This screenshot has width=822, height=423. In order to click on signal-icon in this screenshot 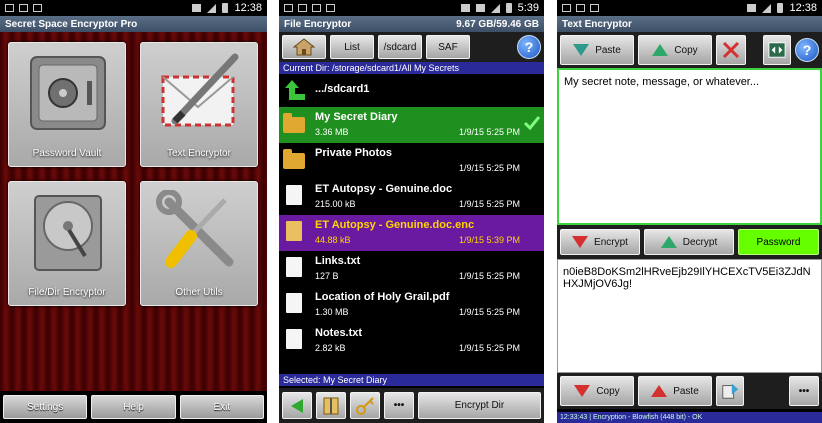, I will do `click(495, 8)`.